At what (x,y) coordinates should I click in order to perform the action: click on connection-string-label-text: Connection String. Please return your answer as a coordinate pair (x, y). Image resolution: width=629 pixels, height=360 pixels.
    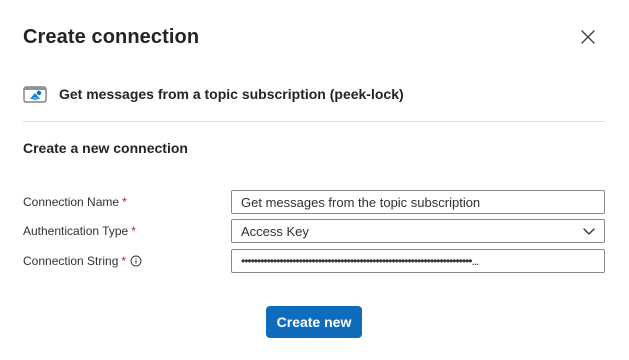
    Looking at the image, I should click on (71, 261).